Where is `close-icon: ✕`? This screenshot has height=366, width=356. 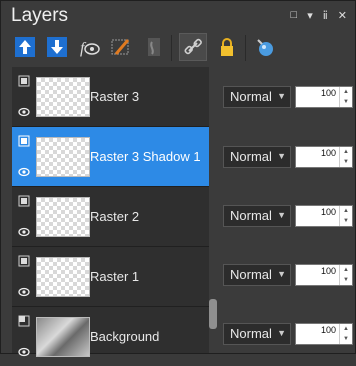 close-icon: ✕ is located at coordinates (342, 15).